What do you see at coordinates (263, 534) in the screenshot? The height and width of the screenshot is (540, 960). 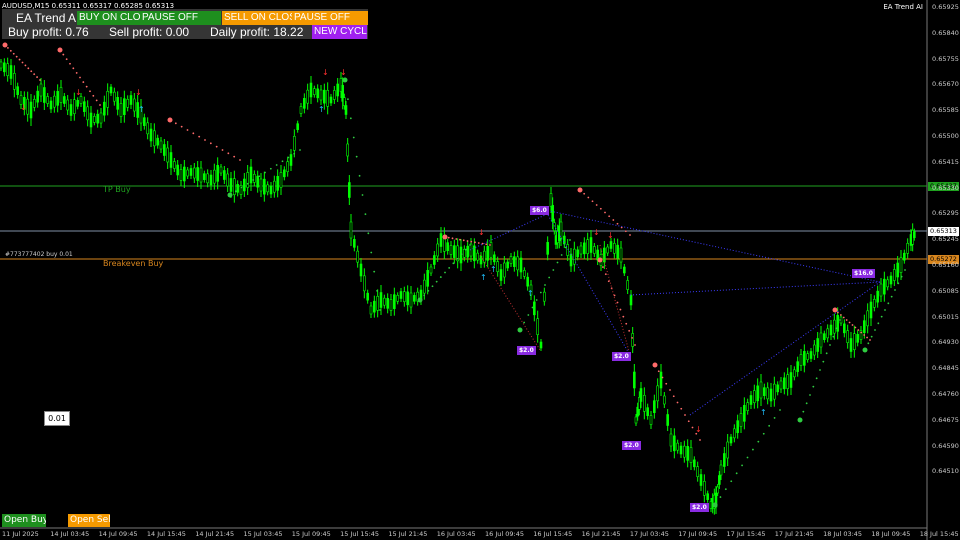 I see `time-tick-label: 15 Jul 03:45` at bounding box center [263, 534].